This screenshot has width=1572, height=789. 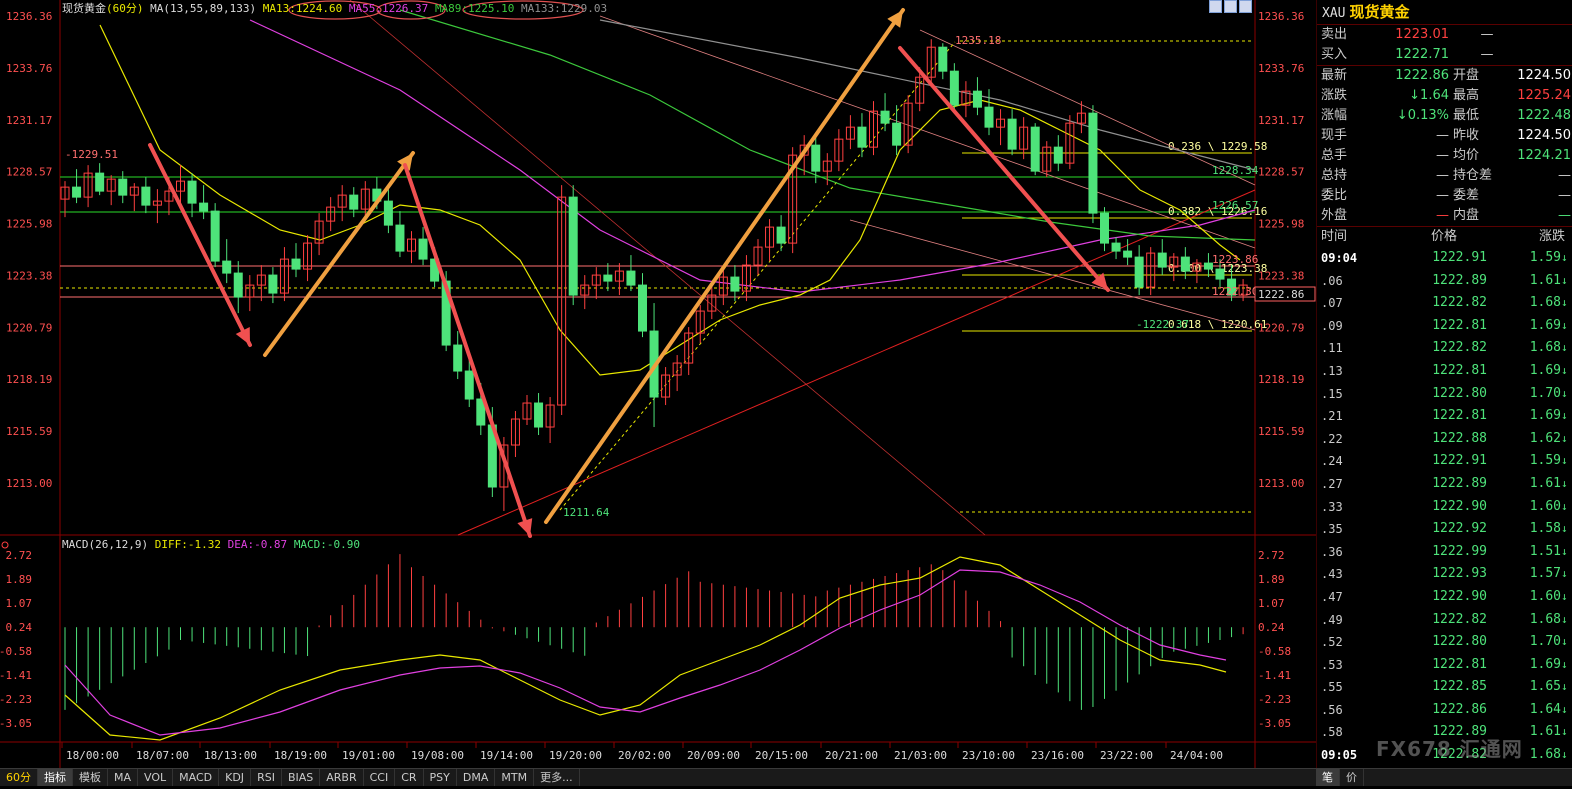 What do you see at coordinates (1271, 555) in the screenshot?
I see `macd-axis-label-right: 2.72` at bounding box center [1271, 555].